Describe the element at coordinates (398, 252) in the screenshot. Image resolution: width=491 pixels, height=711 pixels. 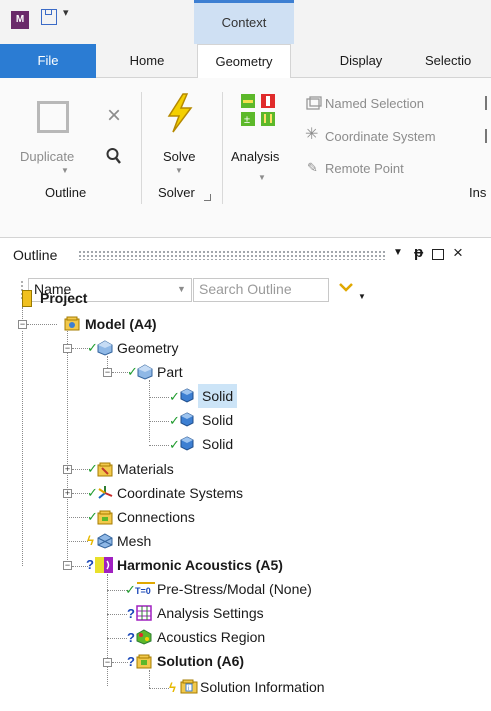
I see `panel-menu-dropdown-icon: ▼` at that location.